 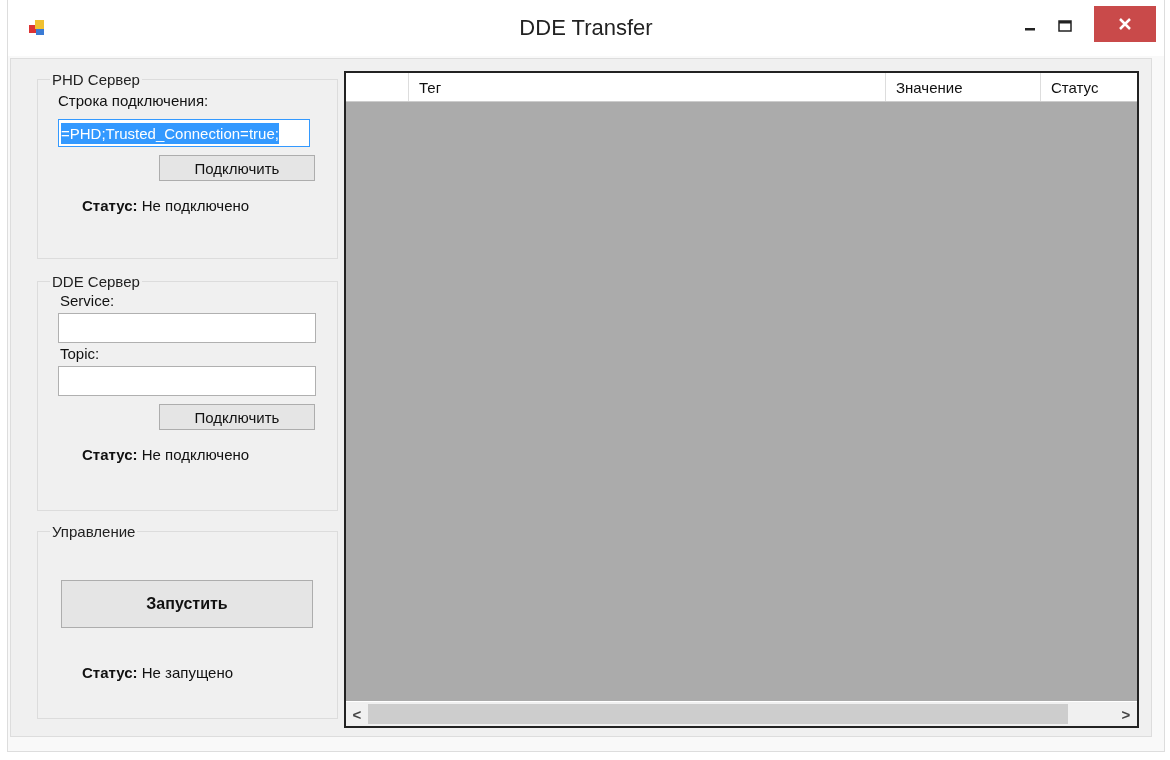 What do you see at coordinates (96, 79) in the screenshot?
I see `group-title: PHD Сервер` at bounding box center [96, 79].